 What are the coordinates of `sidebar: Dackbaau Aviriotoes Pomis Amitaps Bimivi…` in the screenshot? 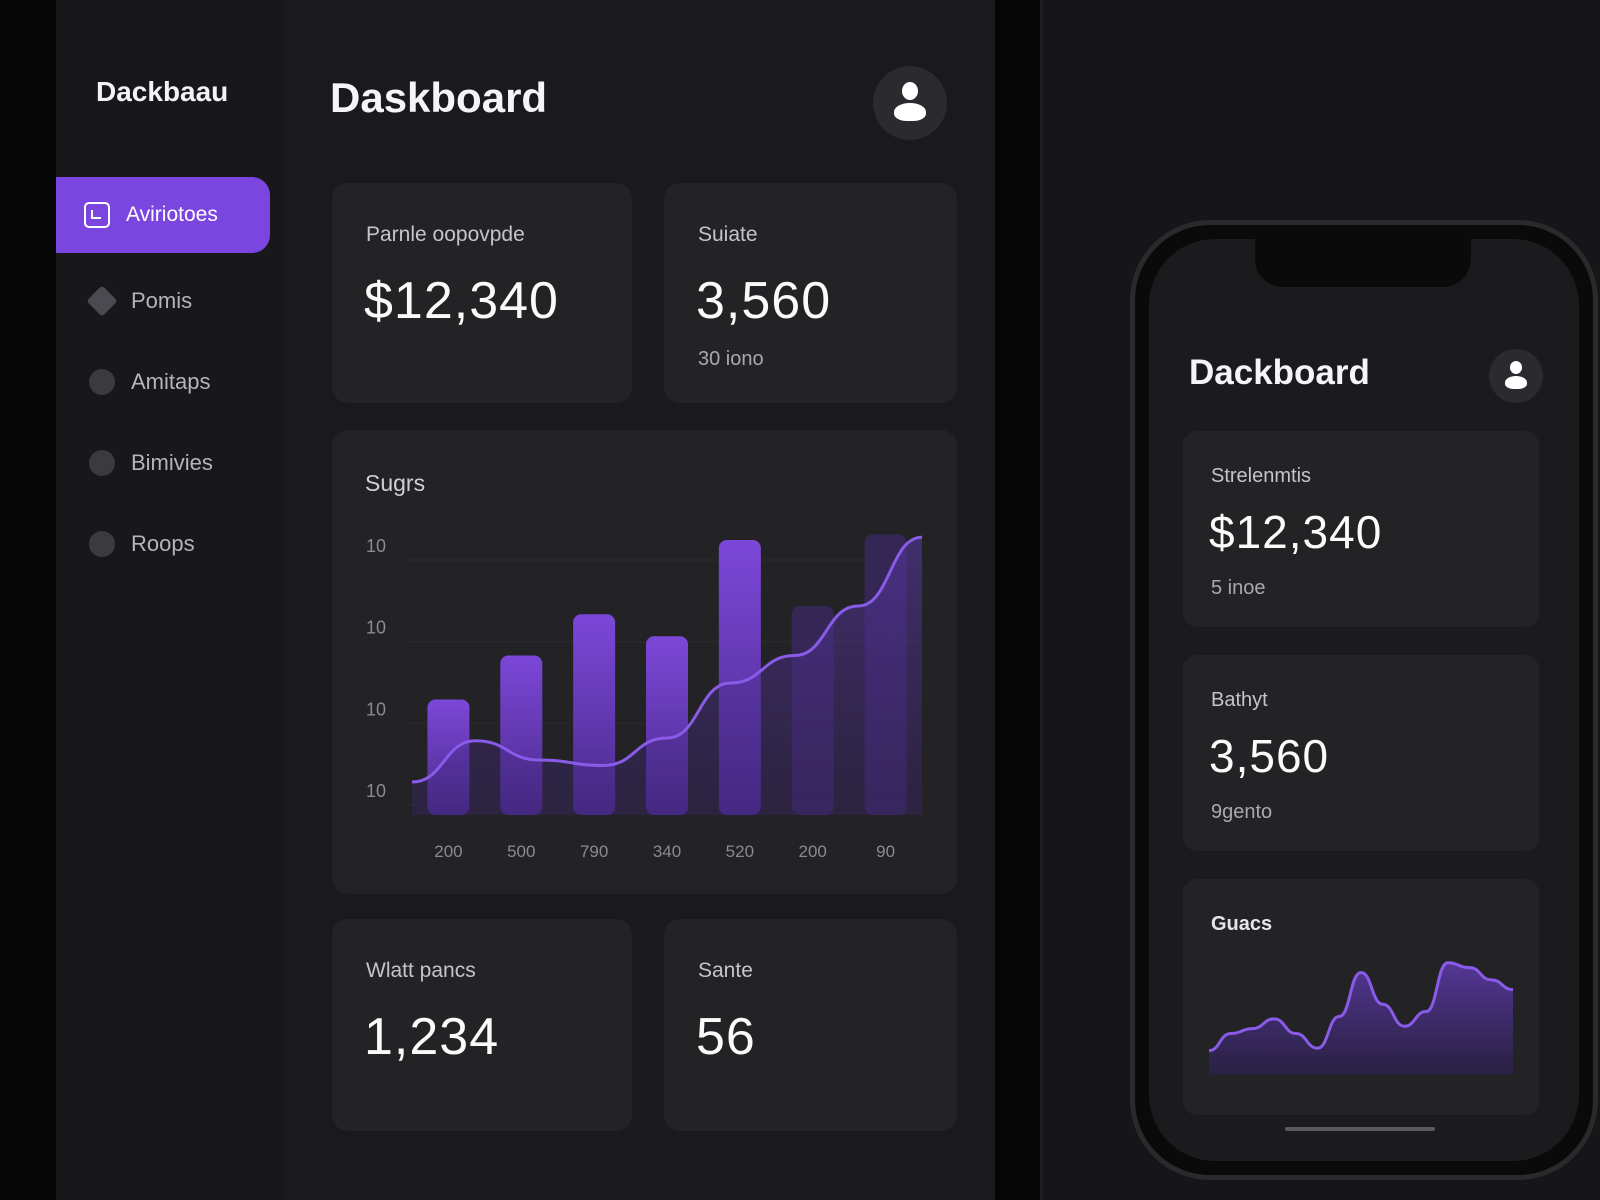 It's located at (170, 600).